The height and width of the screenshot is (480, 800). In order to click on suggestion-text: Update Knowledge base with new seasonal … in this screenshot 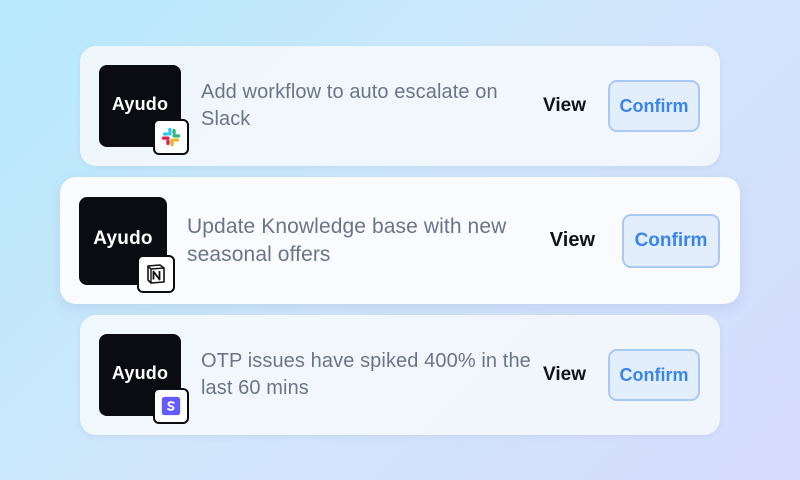, I will do `click(347, 240)`.